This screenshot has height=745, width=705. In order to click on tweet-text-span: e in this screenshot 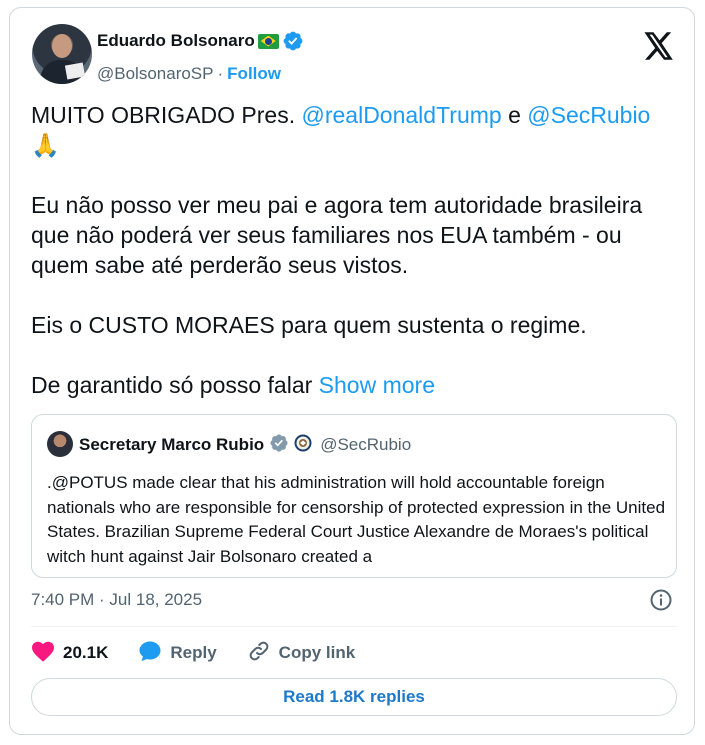, I will do `click(514, 115)`.